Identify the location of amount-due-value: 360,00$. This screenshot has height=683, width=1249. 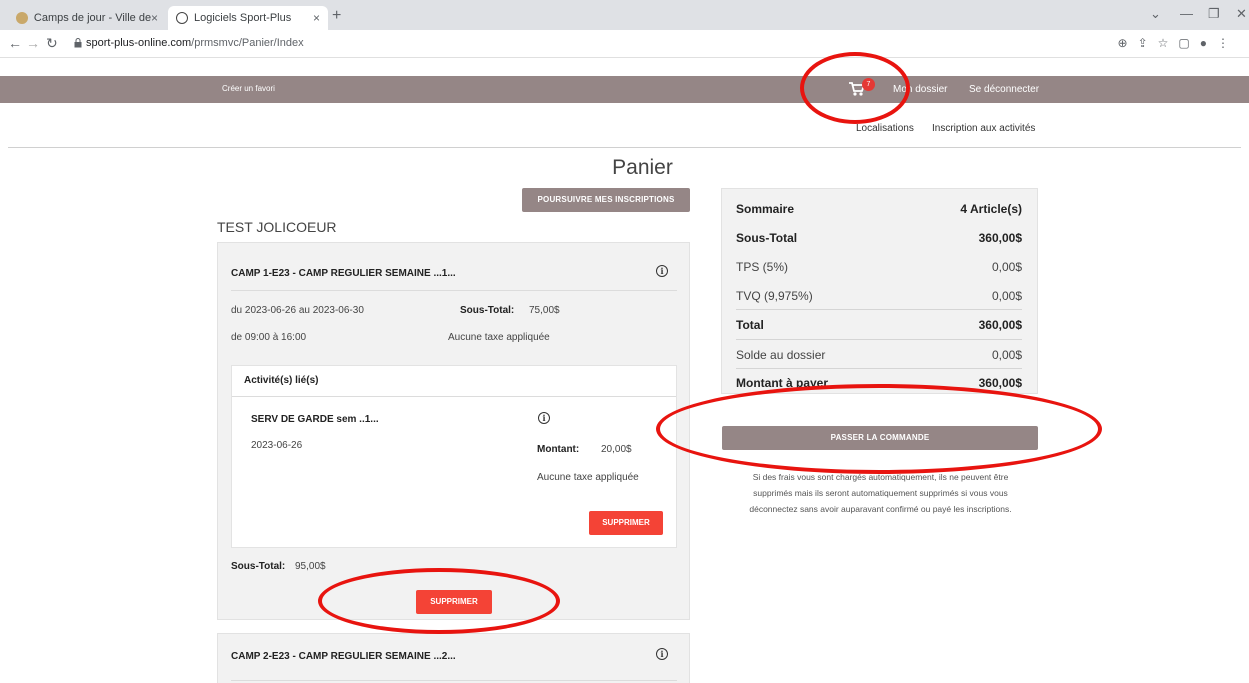
(1000, 383).